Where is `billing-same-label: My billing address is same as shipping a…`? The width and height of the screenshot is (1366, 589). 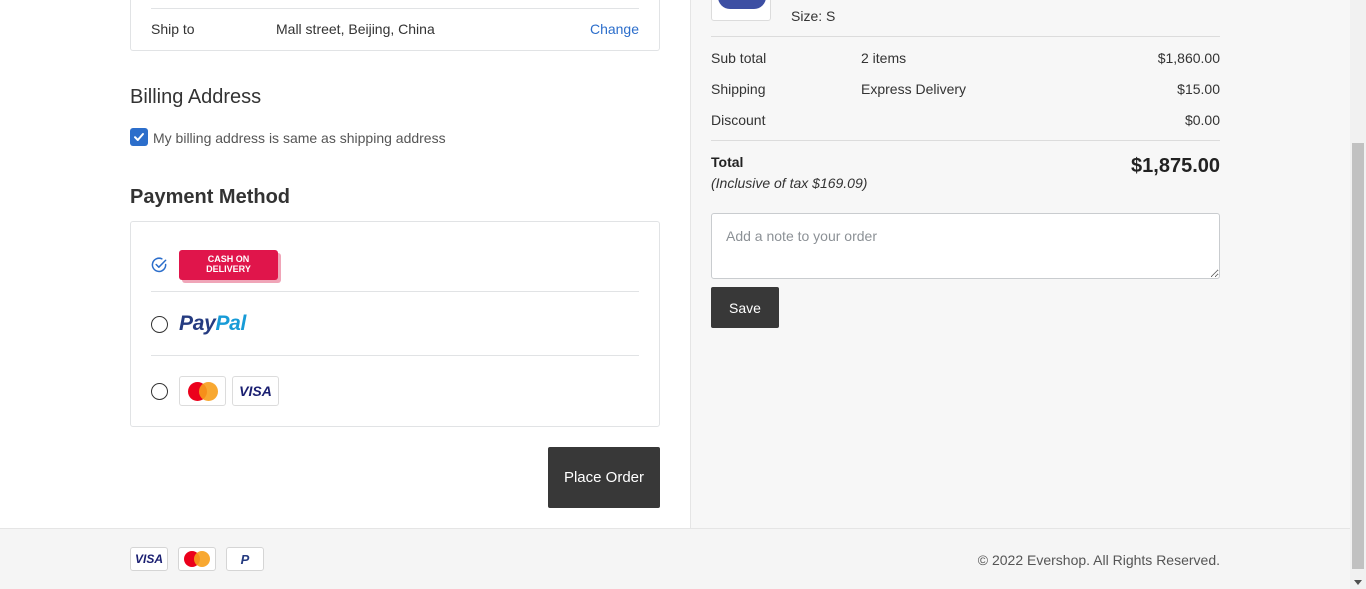
billing-same-label: My billing address is same as shipping a… is located at coordinates (299, 138).